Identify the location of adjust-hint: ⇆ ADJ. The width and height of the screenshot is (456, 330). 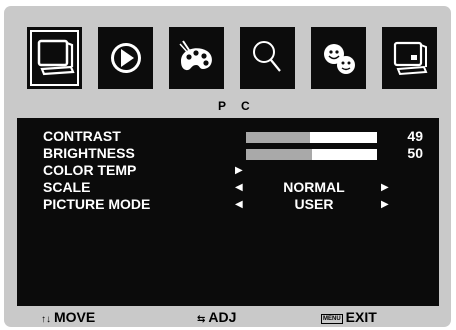
(216, 317).